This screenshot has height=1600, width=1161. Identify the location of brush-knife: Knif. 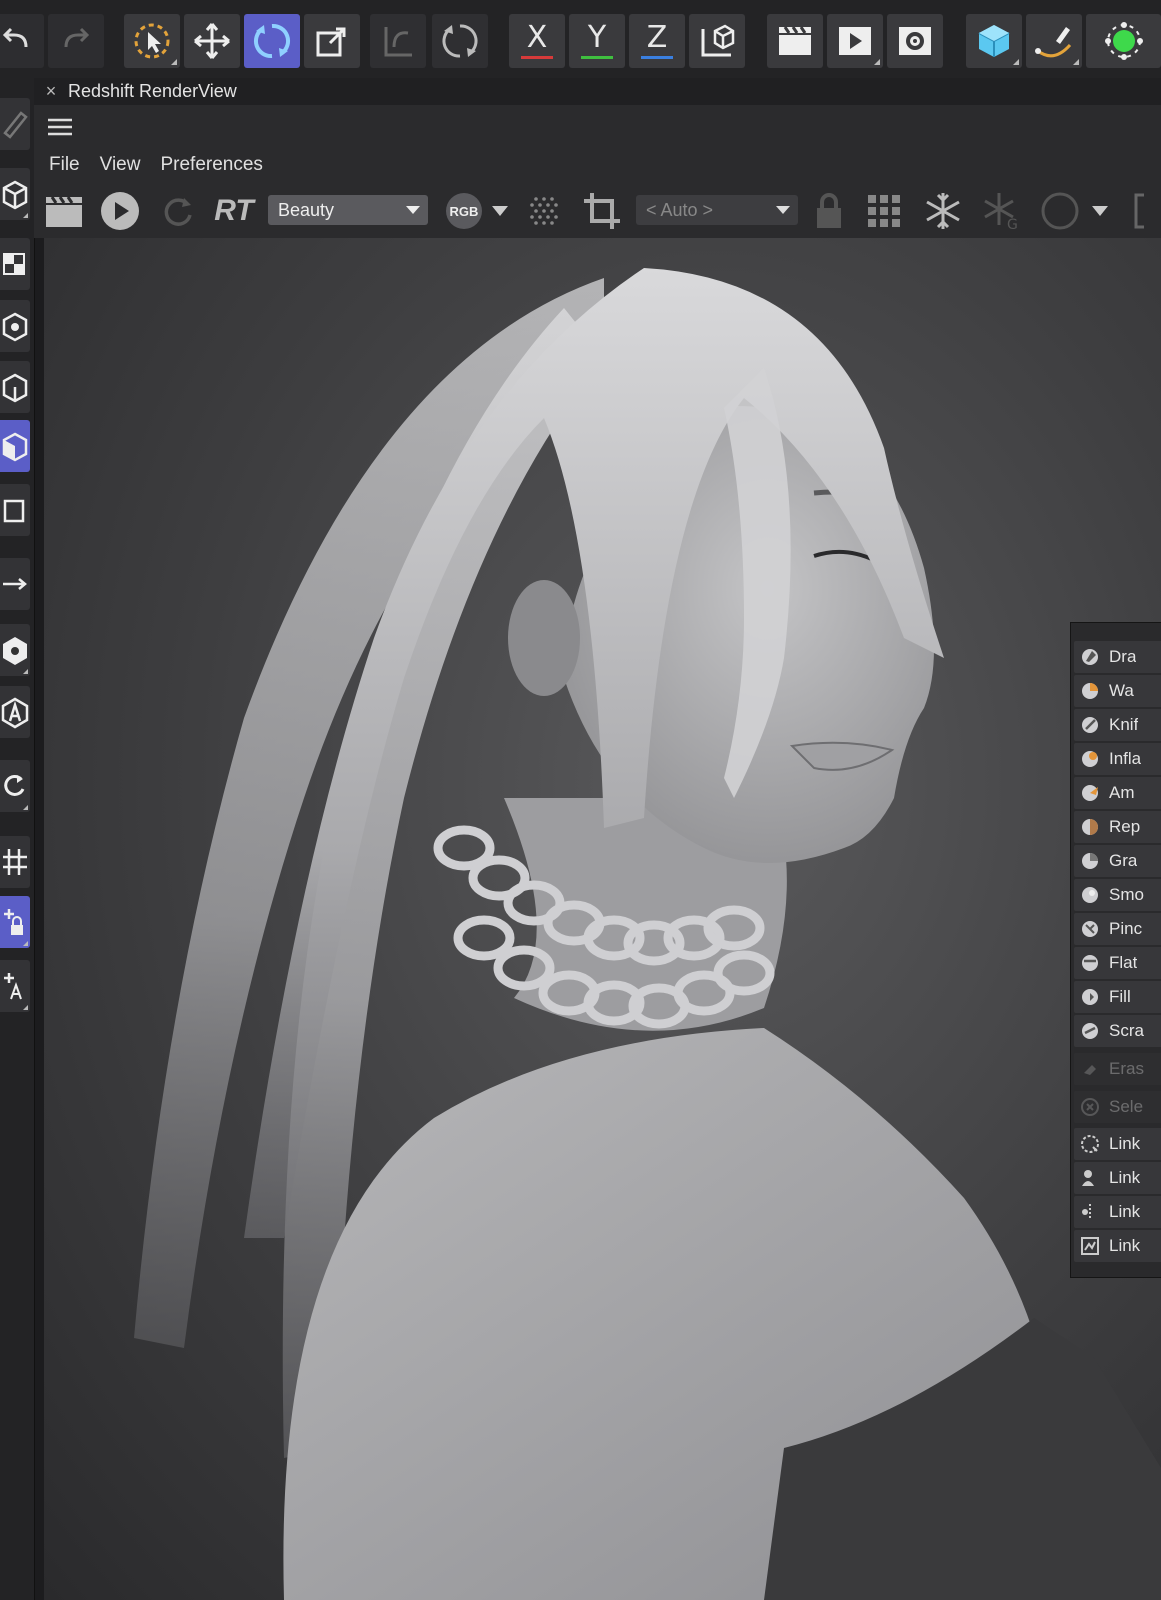
(1117, 725).